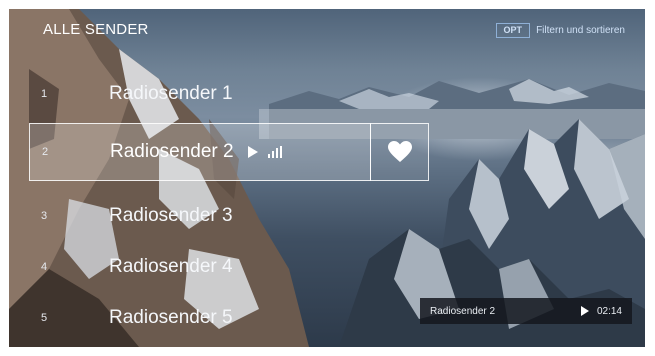 Image resolution: width=655 pixels, height=356 pixels. I want to click on favorite-button, so click(399, 152).